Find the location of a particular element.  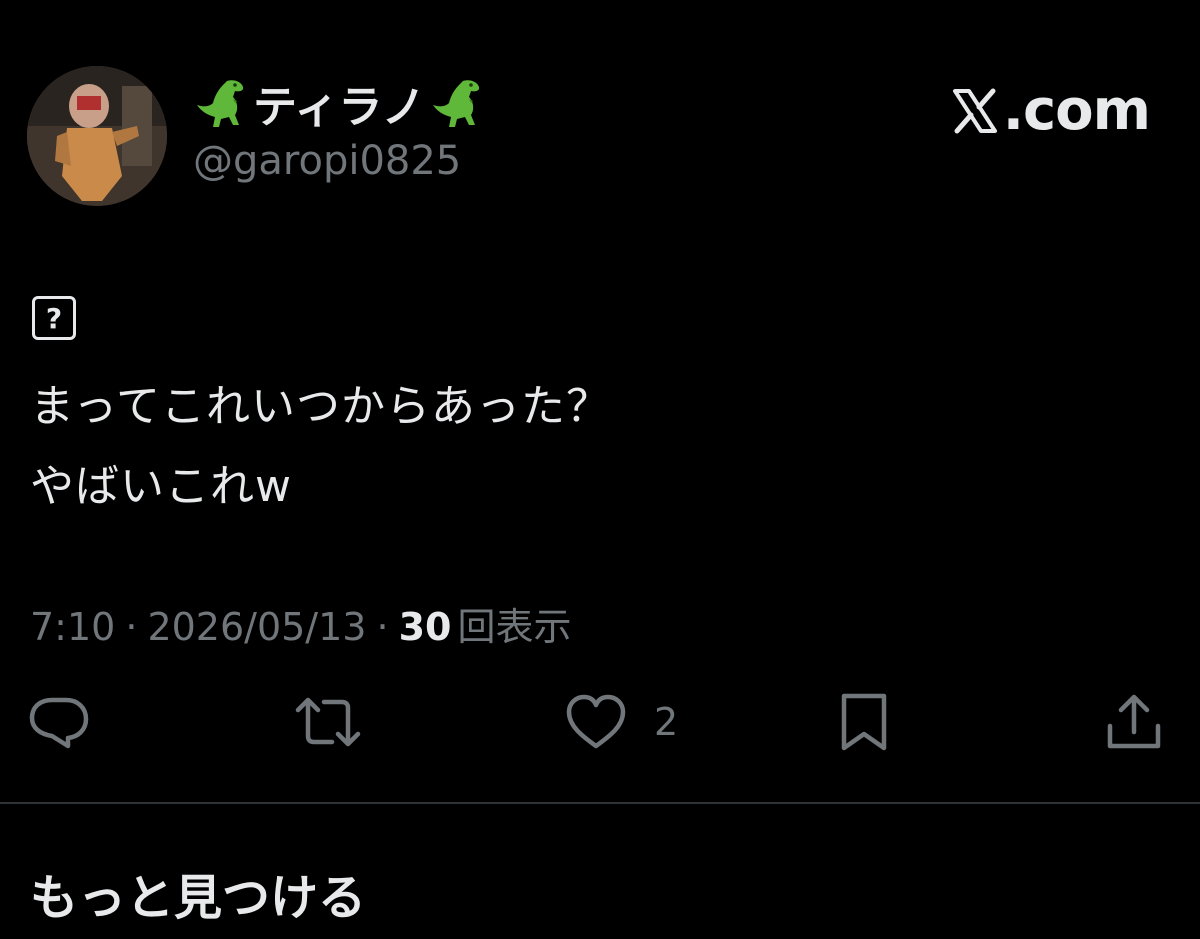

missing-emoji-glyph: ? is located at coordinates (54, 318).